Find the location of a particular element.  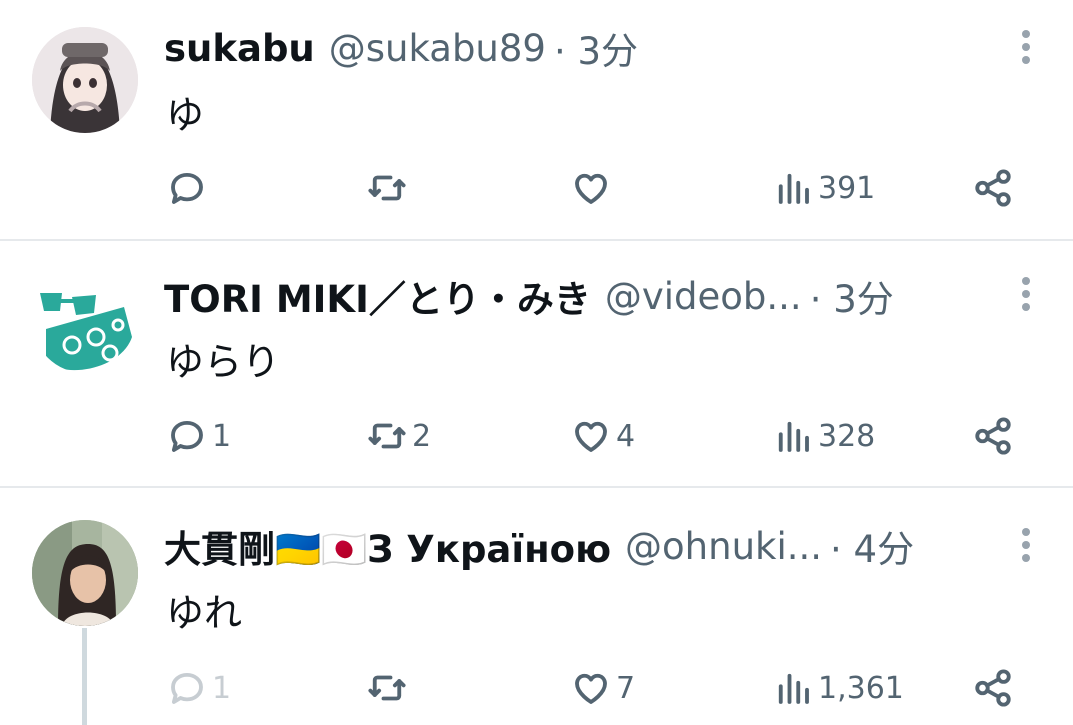

action-bar: 1 2 4 328 is located at coordinates (536, 436).